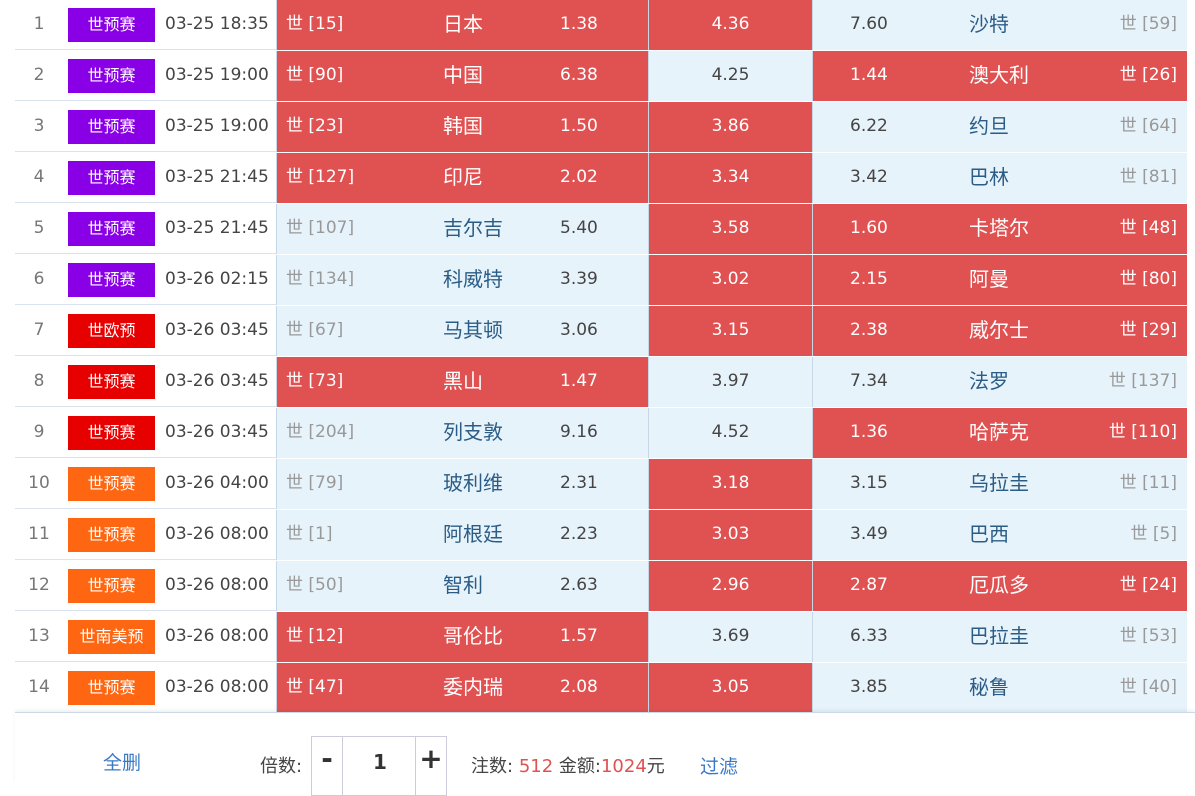 Image resolution: width=1195 pixels, height=796 pixels. I want to click on home-team: 吉尔吉, so click(473, 228).